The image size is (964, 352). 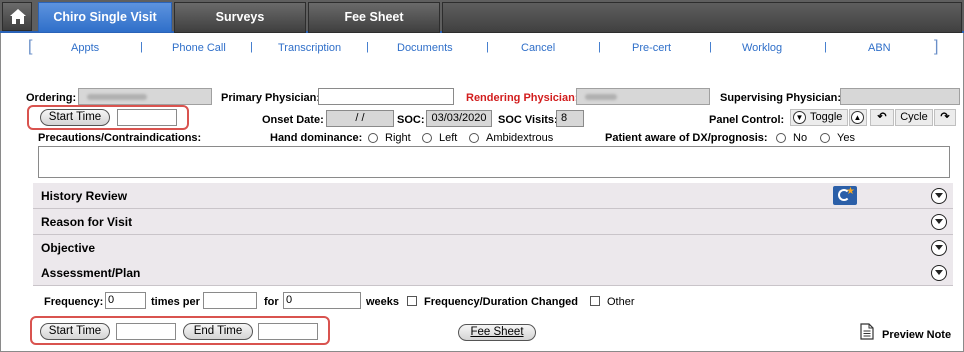 What do you see at coordinates (309, 48) in the screenshot?
I see `nav-transcription: Transcription` at bounding box center [309, 48].